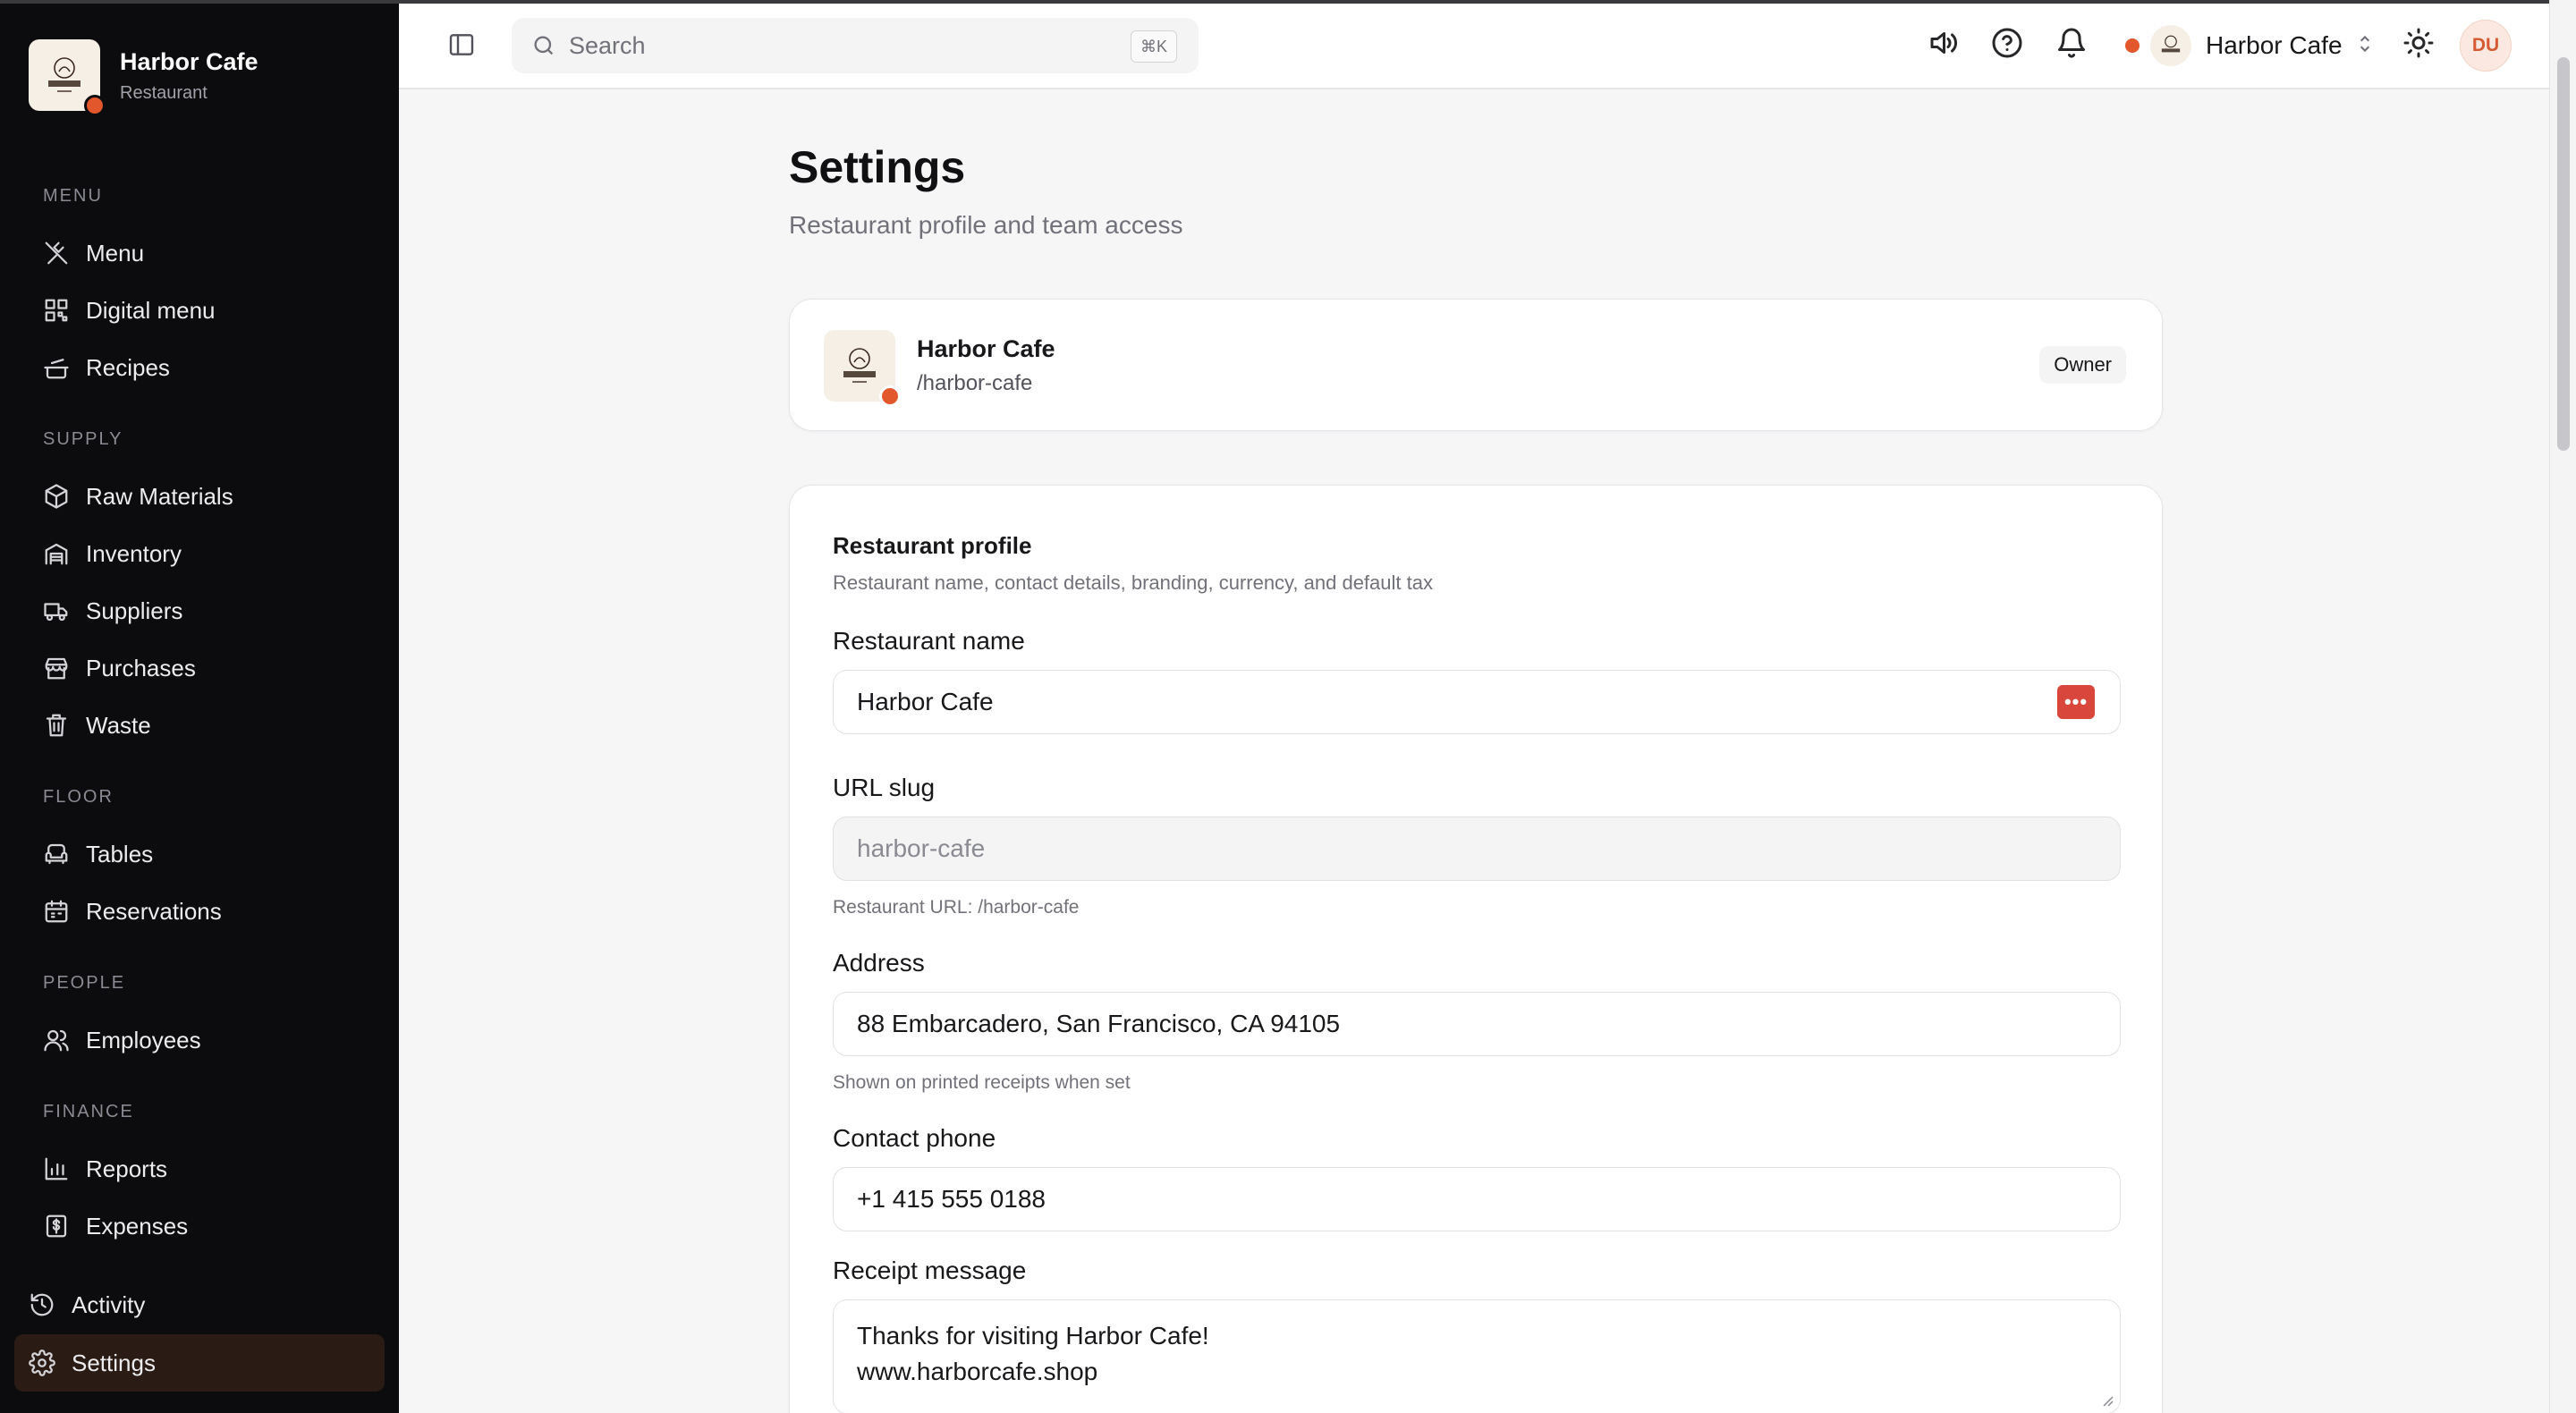  What do you see at coordinates (56, 911) in the screenshot?
I see `calendar-icon` at bounding box center [56, 911].